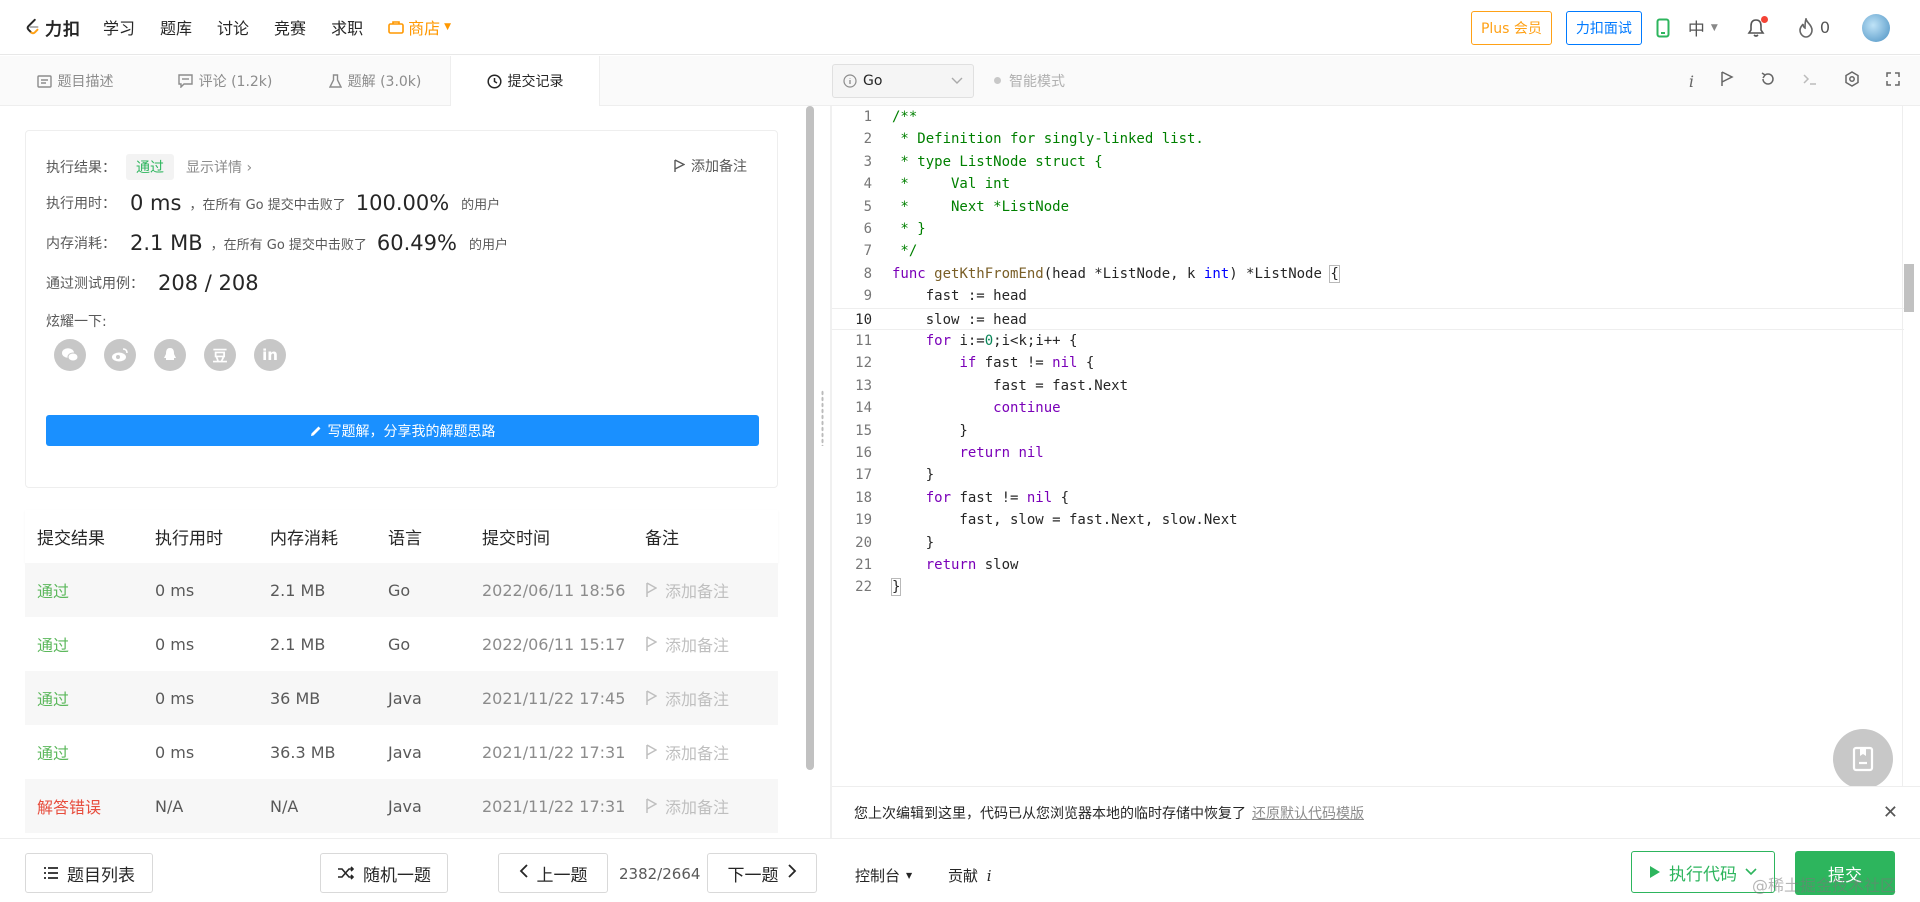 The image size is (1920, 902). What do you see at coordinates (1368, 207) in the screenshot?
I see `code-line: 5 * Next *ListNode` at bounding box center [1368, 207].